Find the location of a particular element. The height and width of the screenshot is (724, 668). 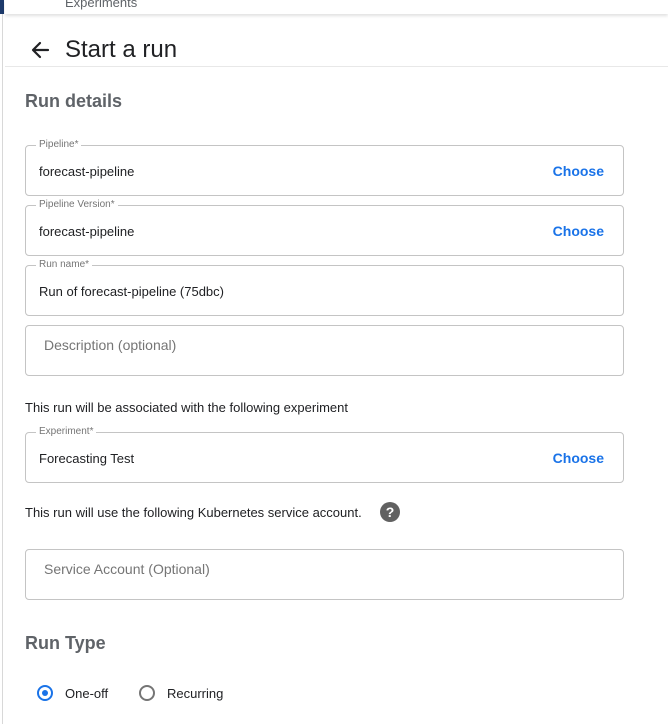

top-bar: Experiments is located at coordinates (336, 7).